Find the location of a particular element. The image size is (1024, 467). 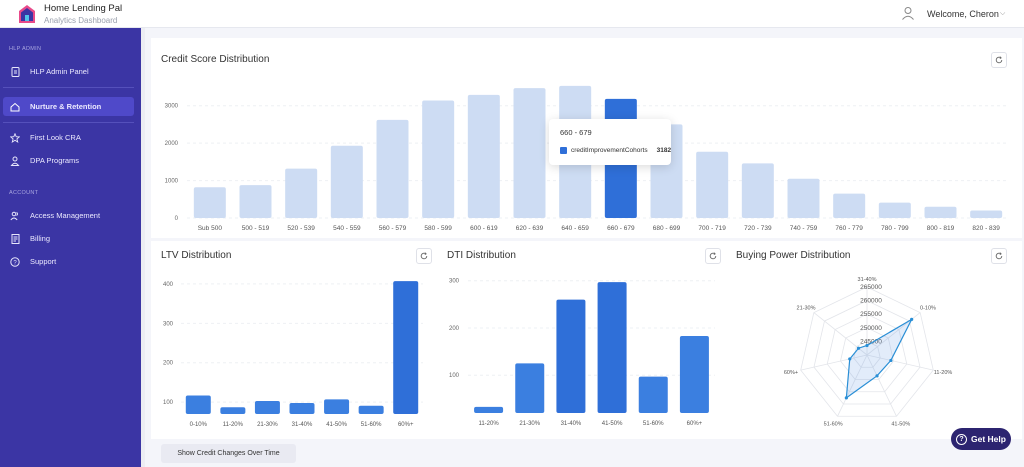

y-tick-label: 0 is located at coordinates (177, 219).